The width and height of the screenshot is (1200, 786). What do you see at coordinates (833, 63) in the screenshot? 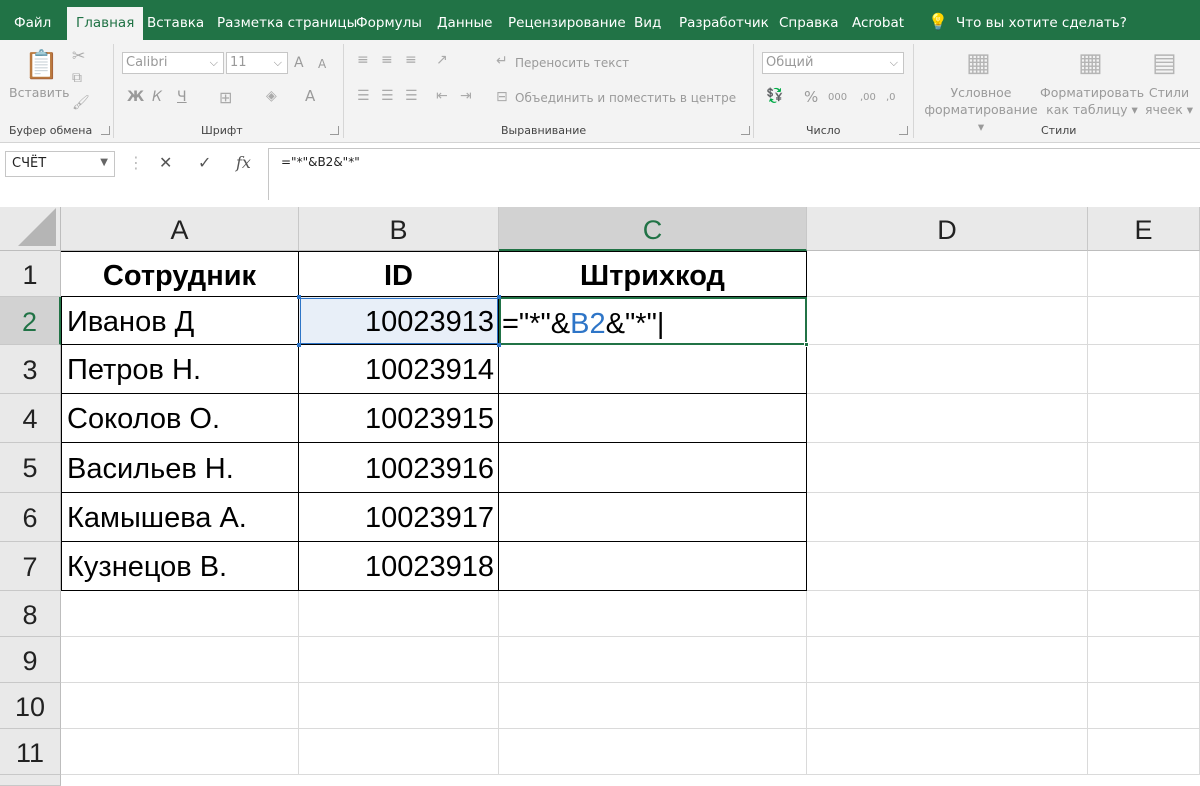
I see `number-format-select: Общий ⌵` at bounding box center [833, 63].